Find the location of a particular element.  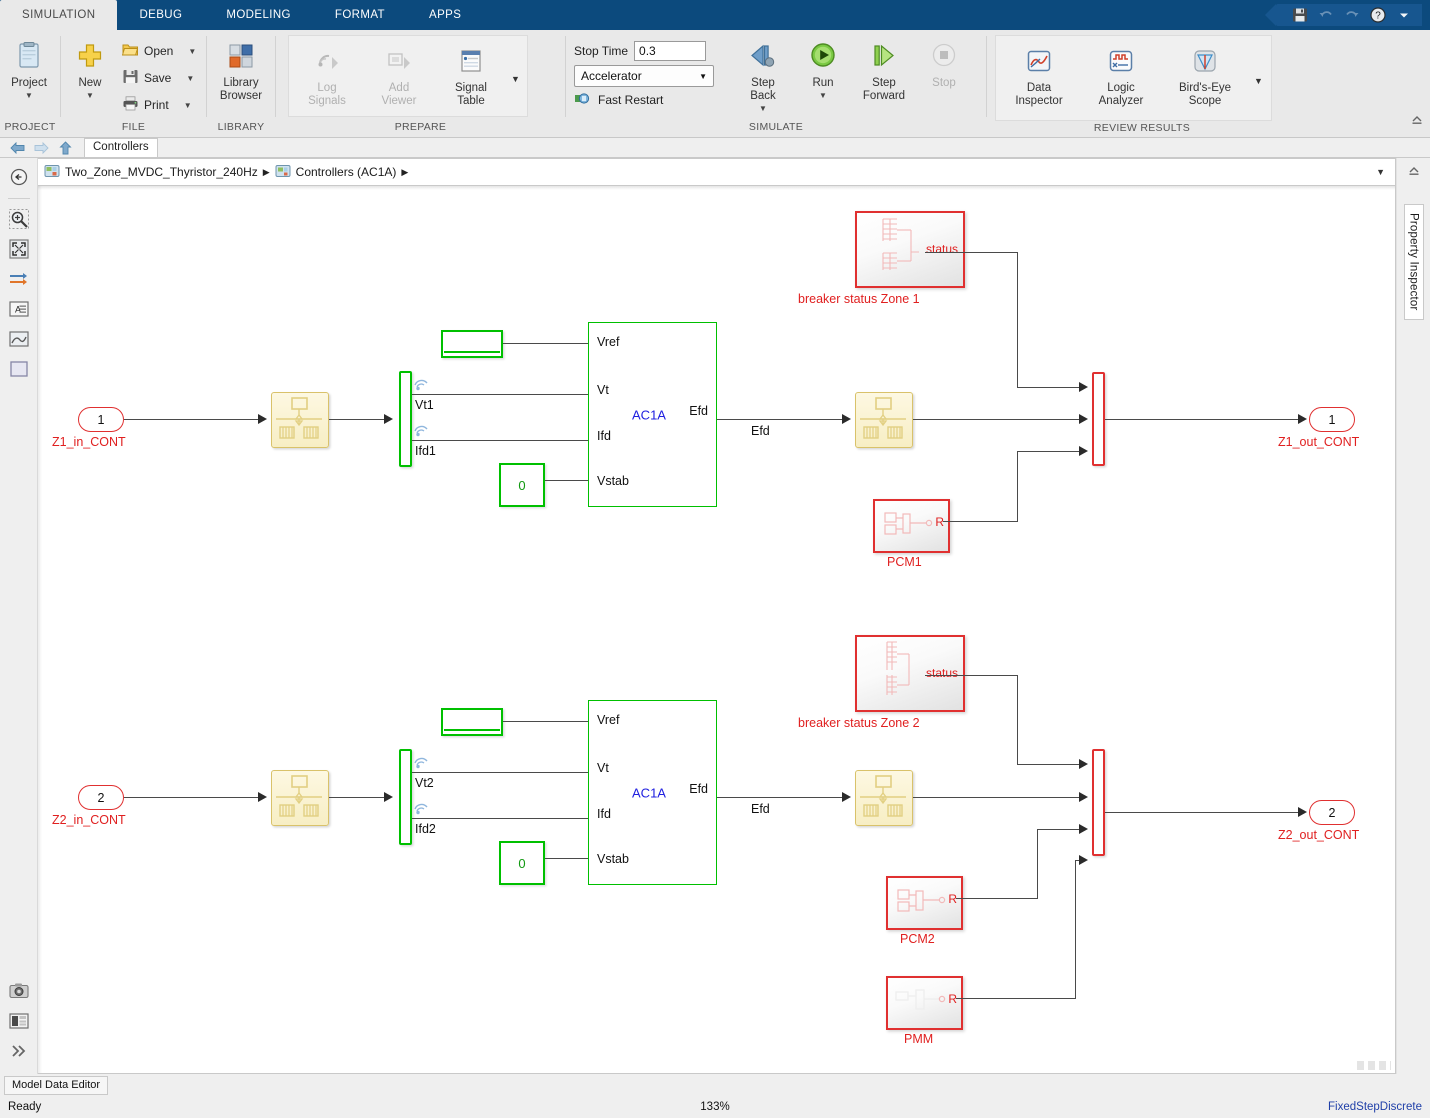

log-signals-button: Log Signals is located at coordinates (327, 74).